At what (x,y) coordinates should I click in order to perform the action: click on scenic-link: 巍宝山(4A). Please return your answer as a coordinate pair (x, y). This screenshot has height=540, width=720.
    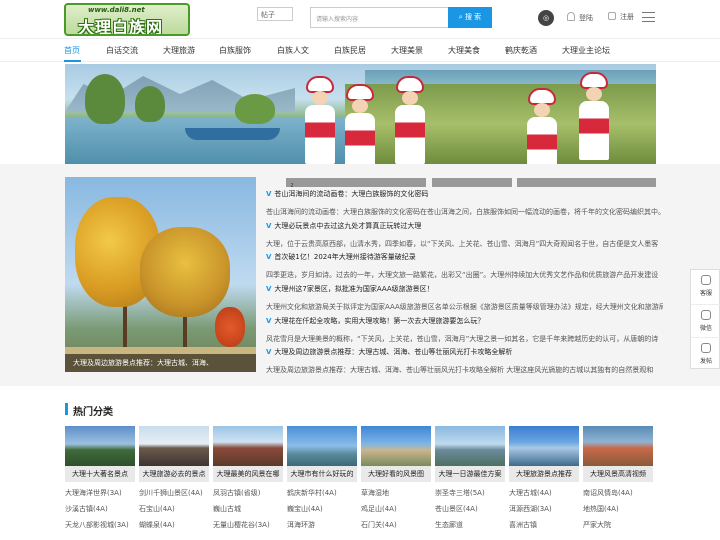
    Looking at the image, I should click on (305, 509).